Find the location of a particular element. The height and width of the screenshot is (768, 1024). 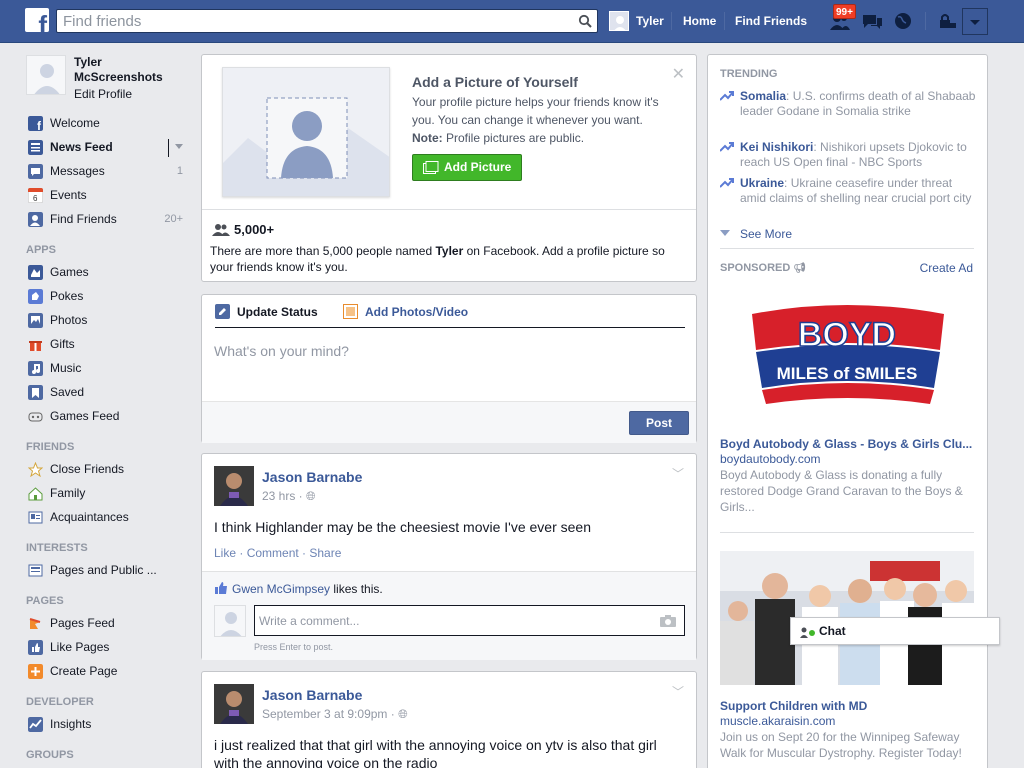

developer-heading: DEVELOPER is located at coordinates (108, 700).